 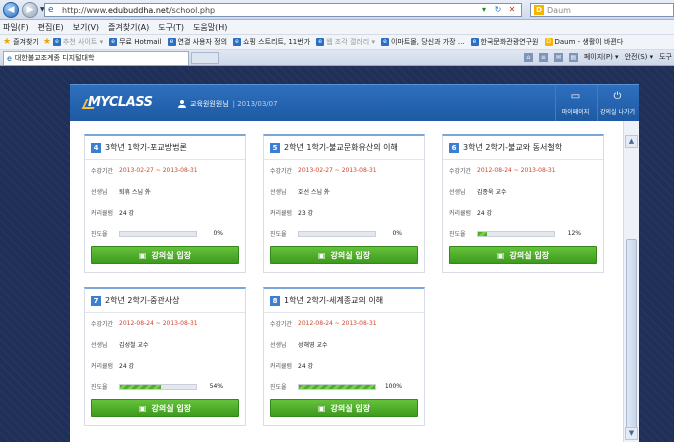 What do you see at coordinates (583, 42) in the screenshot?
I see `favorite-link: D Daum - 생활이 바뀐다` at bounding box center [583, 42].